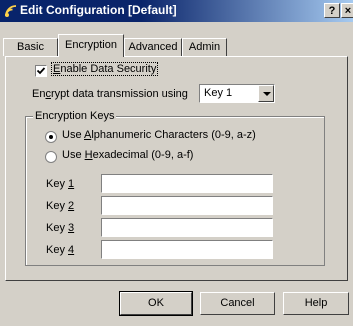 Image resolution: width=353 pixels, height=326 pixels. I want to click on wireless-signal-icon, so click(11, 11).